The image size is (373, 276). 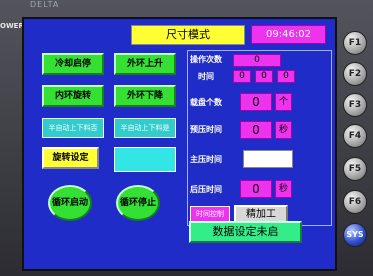 I want to click on semi-auto-yes-button: 半自动上下料是, so click(x=145, y=128).